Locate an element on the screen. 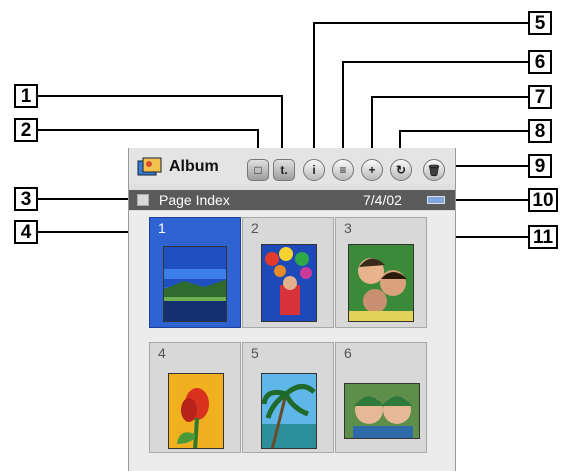 This screenshot has width=574, height=471. trash-icon: 🗑 is located at coordinates (434, 170).